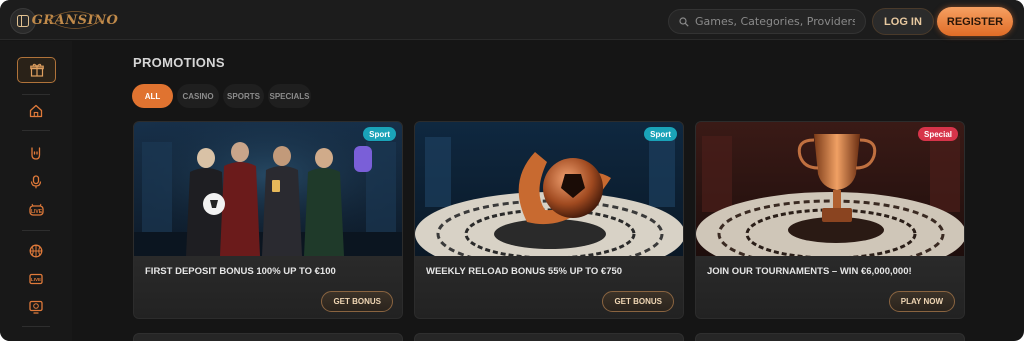  Describe the element at coordinates (775, 21) in the screenshot. I see `search-input` at that location.